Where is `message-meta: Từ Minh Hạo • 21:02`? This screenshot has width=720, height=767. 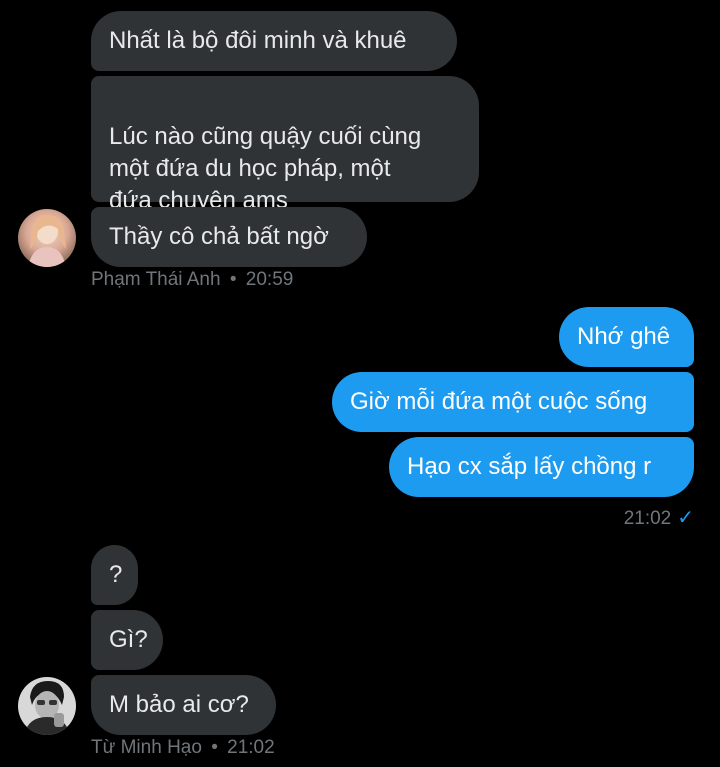 message-meta: Từ Minh Hạo • 21:02 is located at coordinates (183, 748).